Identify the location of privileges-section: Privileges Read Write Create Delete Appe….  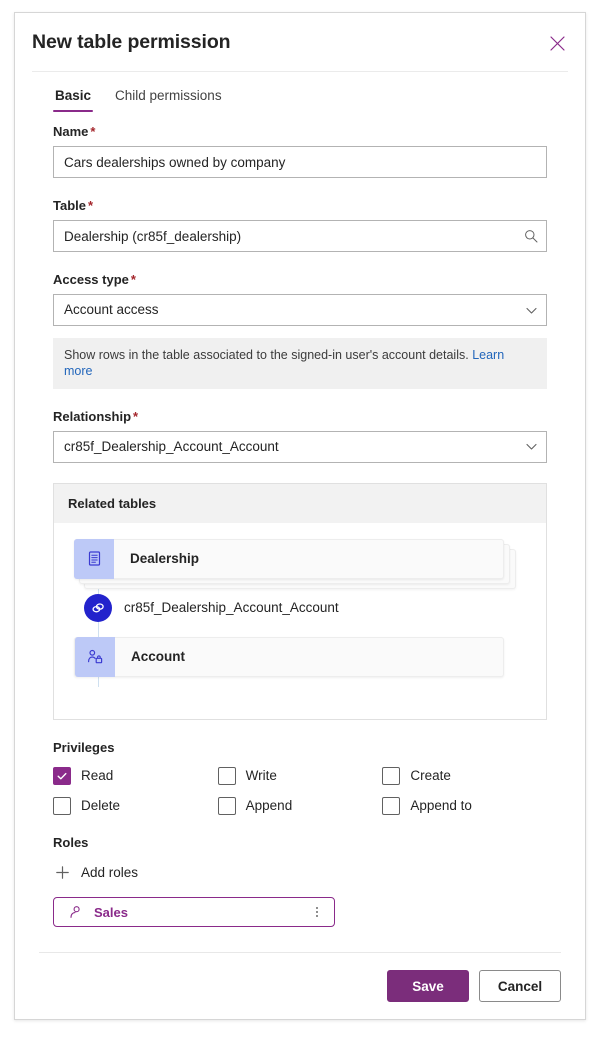
(300, 777).